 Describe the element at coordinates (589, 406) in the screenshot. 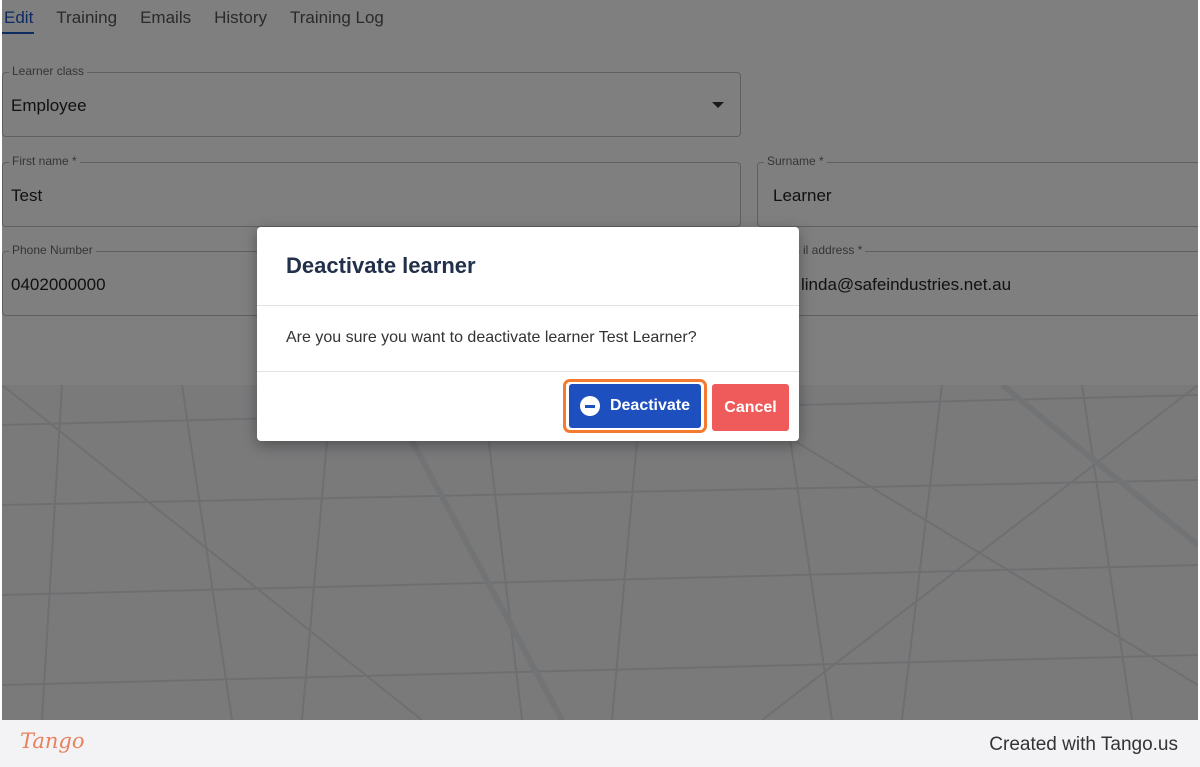

I see `minus-circle-icon` at that location.